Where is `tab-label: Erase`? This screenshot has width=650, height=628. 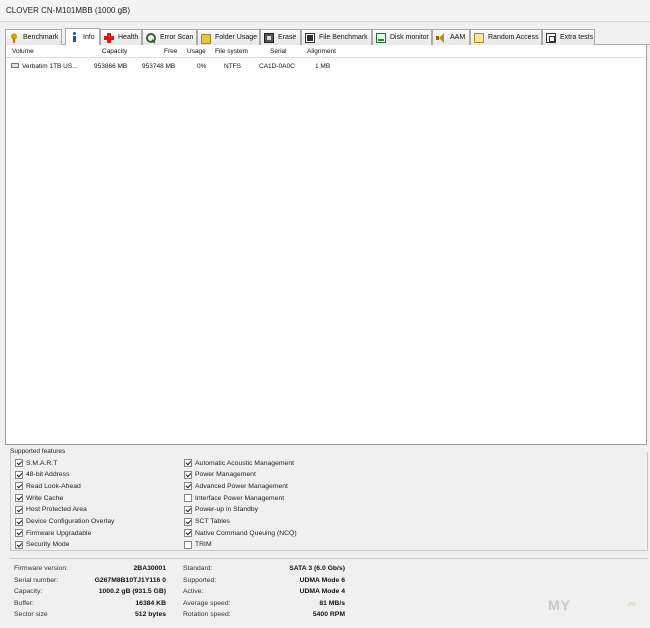 tab-label: Erase is located at coordinates (287, 37).